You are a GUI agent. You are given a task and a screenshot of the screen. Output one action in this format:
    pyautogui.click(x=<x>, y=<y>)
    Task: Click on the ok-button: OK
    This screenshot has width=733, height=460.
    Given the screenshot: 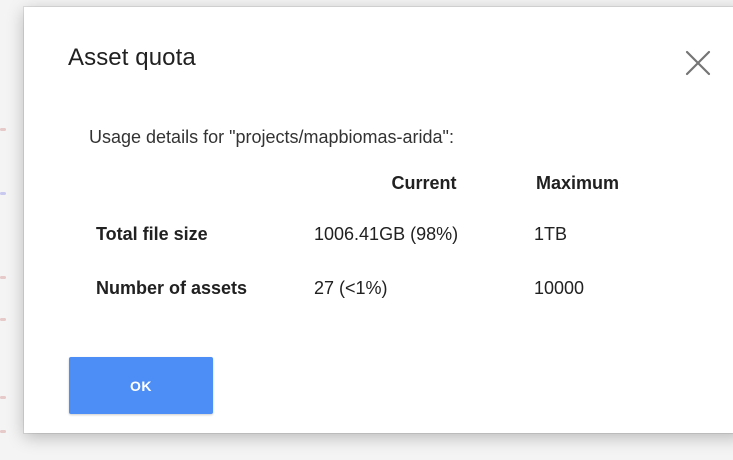 What is the action you would take?
    pyautogui.click(x=141, y=385)
    